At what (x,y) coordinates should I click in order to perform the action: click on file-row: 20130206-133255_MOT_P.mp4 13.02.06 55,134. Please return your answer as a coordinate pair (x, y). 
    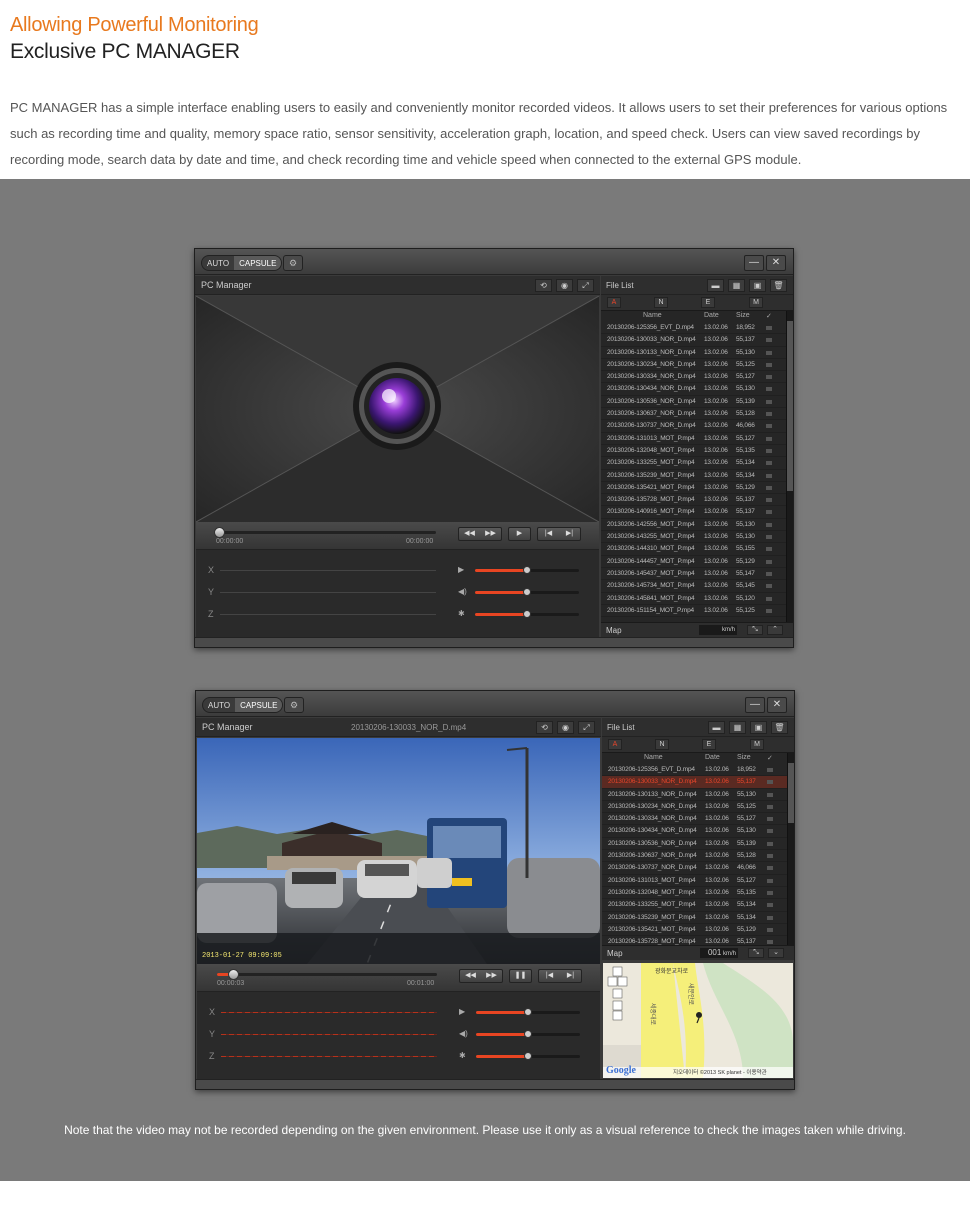
    Looking at the image, I should click on (693, 463).